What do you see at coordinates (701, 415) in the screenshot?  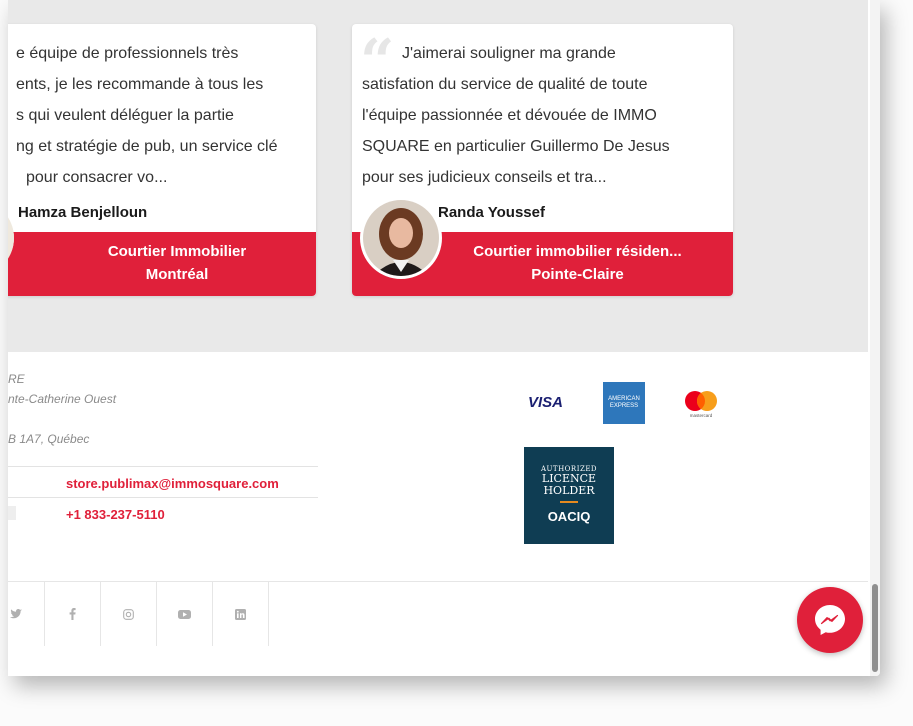 I see `mastercard-logo-text: mastercard` at bounding box center [701, 415].